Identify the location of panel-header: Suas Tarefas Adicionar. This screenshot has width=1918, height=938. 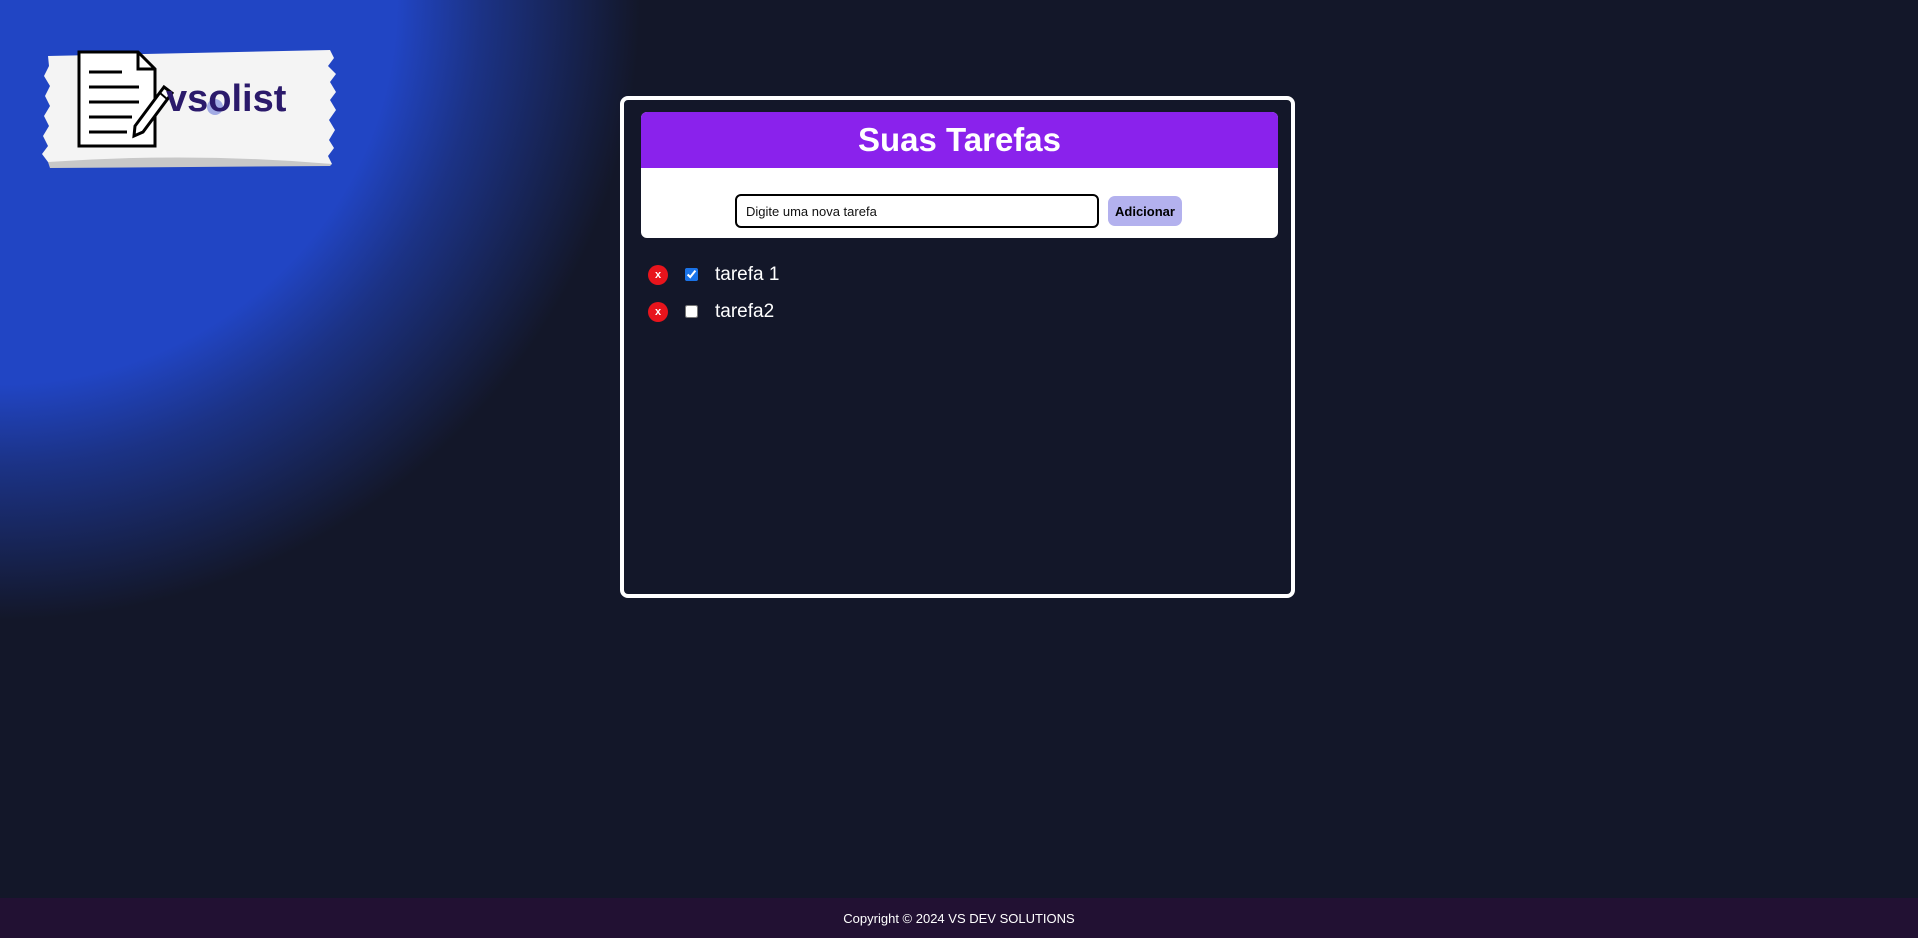
(959, 175).